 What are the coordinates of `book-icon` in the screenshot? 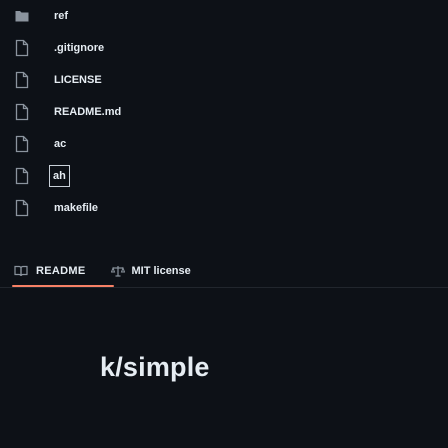 It's located at (21, 271).